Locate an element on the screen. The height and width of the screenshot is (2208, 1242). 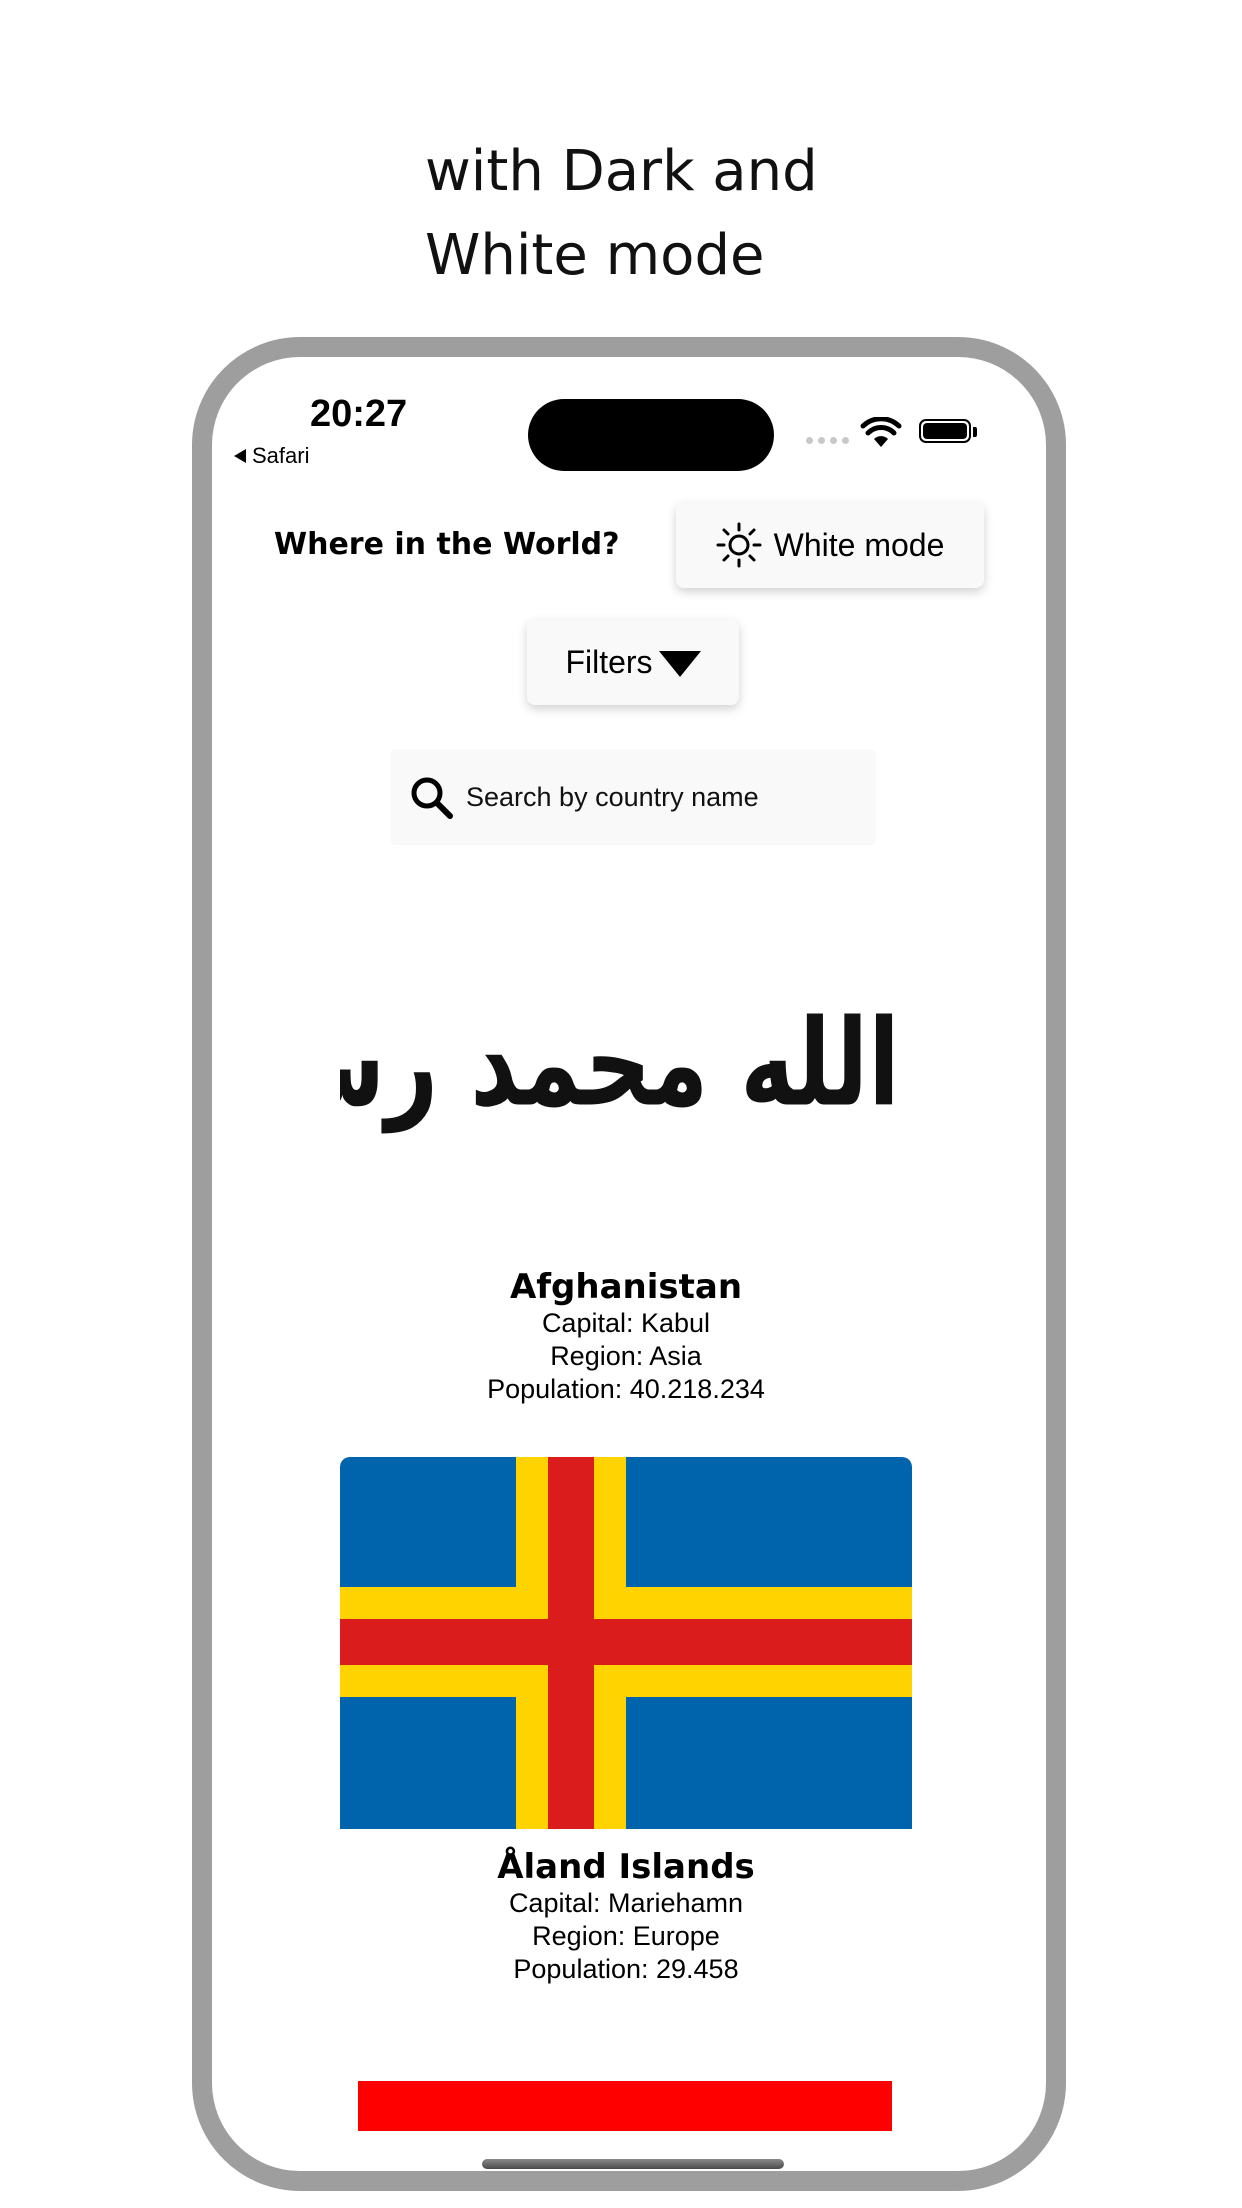
back-to-safari-link: Safari is located at coordinates (271, 456).